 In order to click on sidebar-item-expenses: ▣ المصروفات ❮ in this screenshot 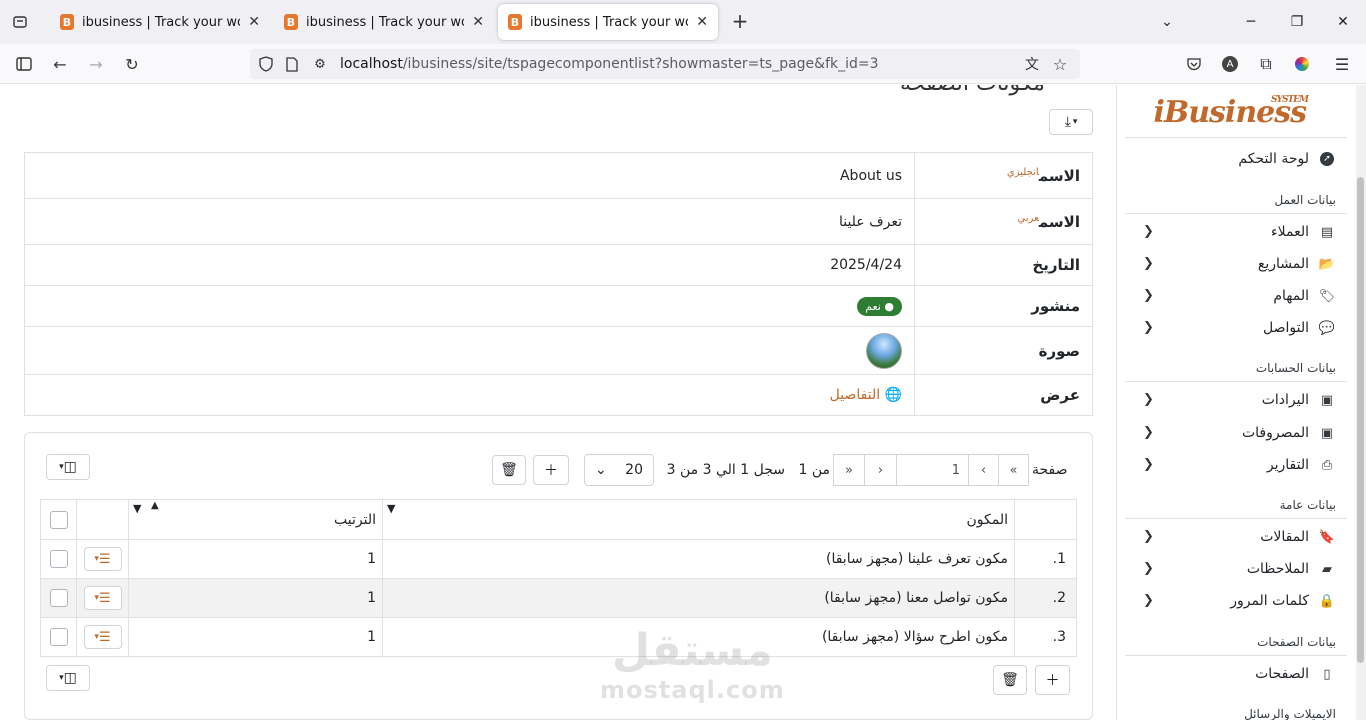, I will do `click(1237, 434)`.